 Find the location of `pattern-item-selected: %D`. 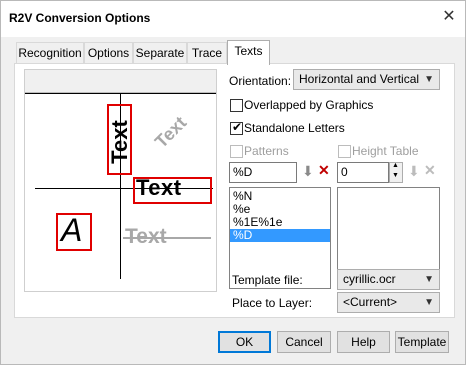

pattern-item-selected: %D is located at coordinates (280, 235).